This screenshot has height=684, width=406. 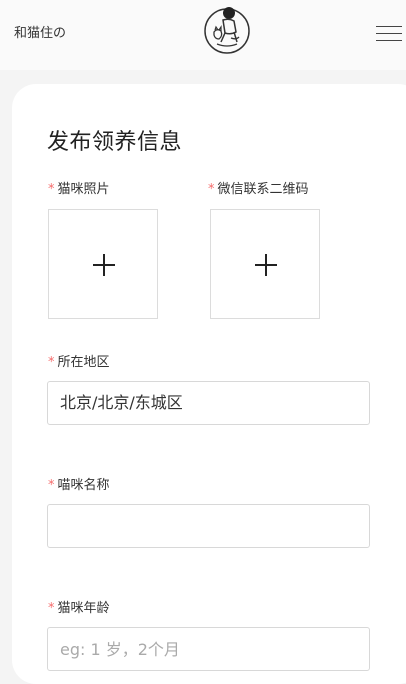 I want to click on cat-name-label-text: 喵咪名称, so click(x=83, y=485).